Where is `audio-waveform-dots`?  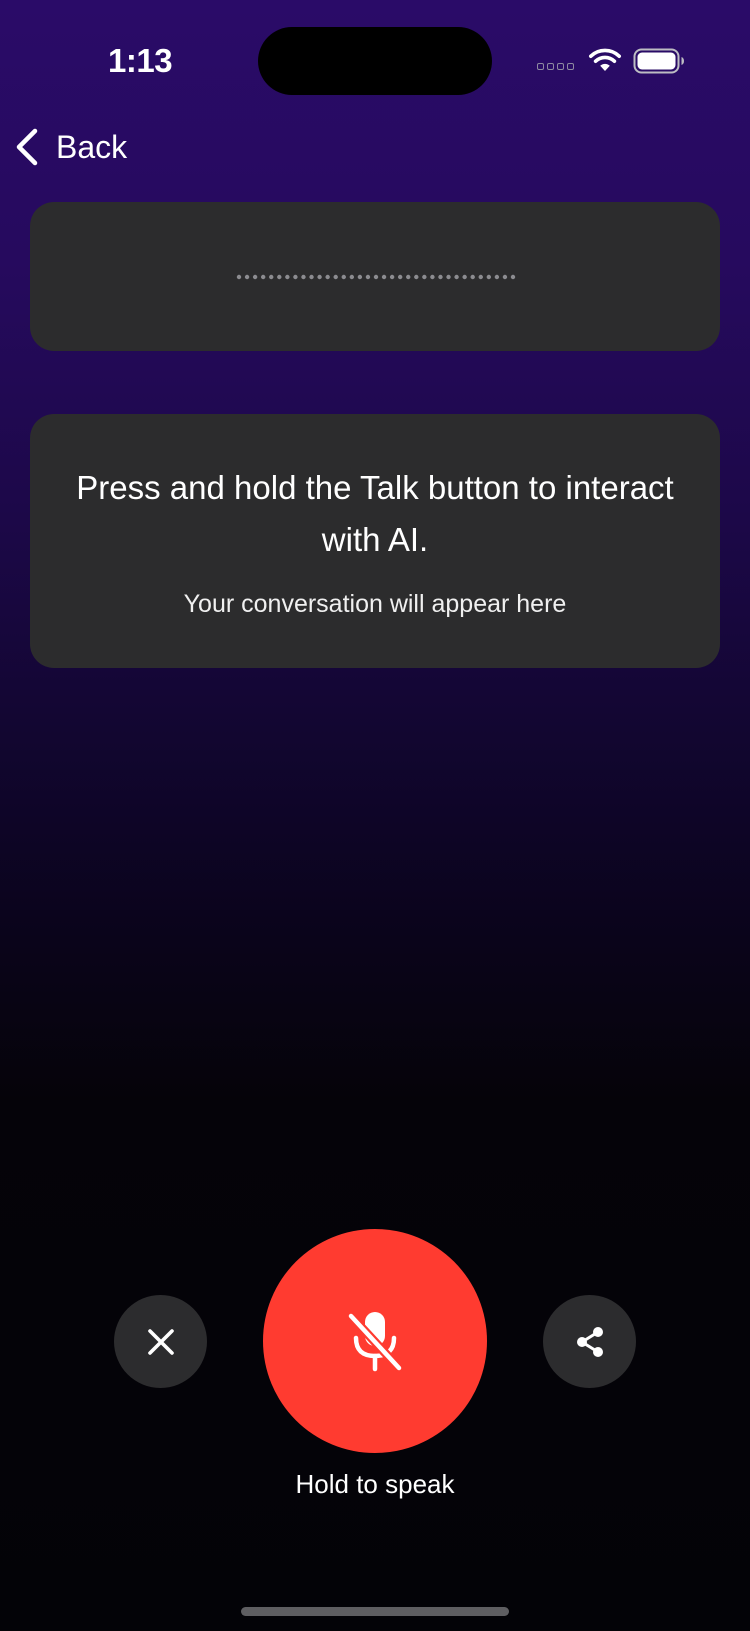 audio-waveform-dots is located at coordinates (376, 277).